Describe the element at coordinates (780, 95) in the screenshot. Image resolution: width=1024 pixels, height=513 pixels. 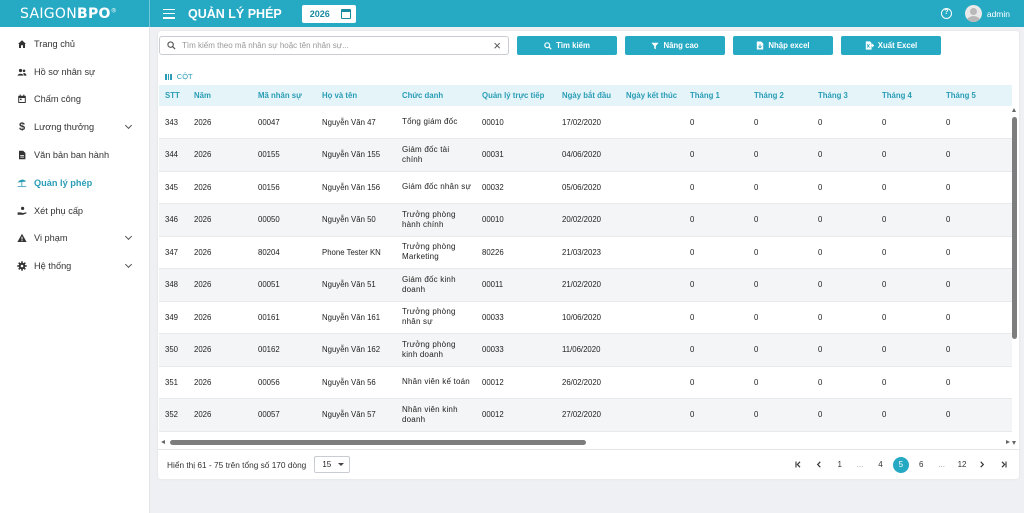
I see `column-header: Tháng 2` at that location.